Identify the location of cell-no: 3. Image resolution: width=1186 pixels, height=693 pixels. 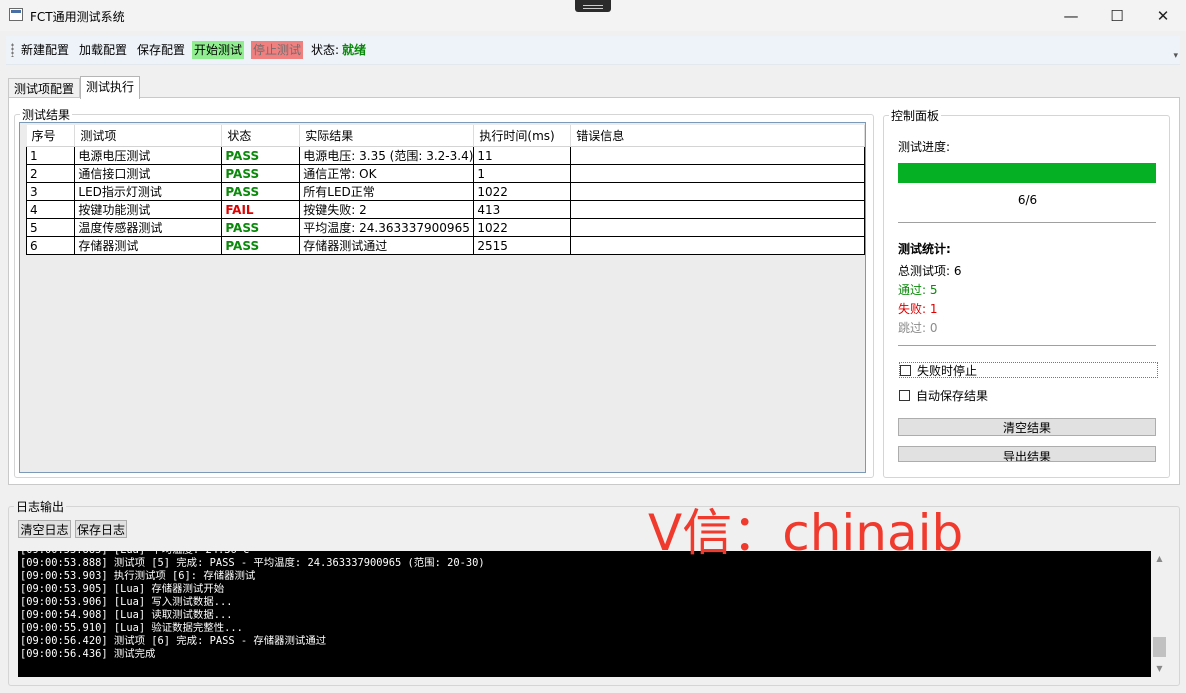
(50, 191).